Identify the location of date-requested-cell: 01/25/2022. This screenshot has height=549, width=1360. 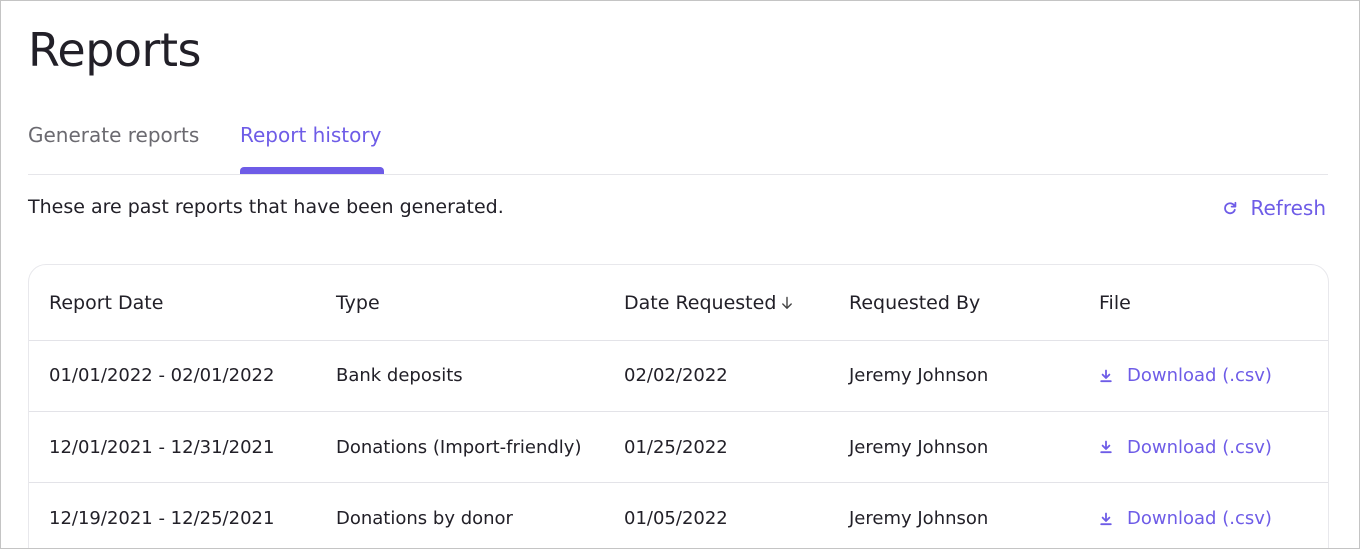
(676, 447).